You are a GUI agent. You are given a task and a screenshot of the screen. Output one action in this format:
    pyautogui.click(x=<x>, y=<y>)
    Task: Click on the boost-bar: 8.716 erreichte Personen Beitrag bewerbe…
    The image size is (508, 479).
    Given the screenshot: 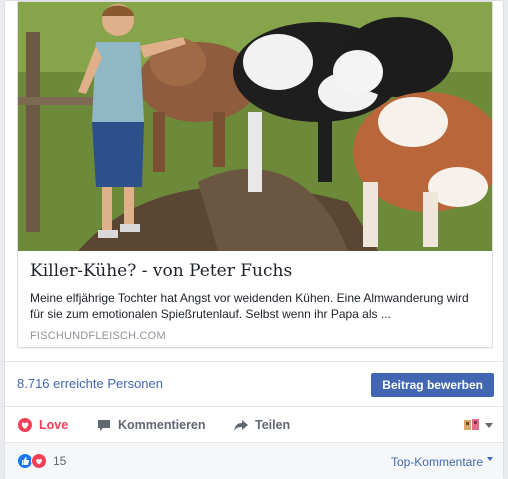 What is the action you would take?
    pyautogui.click(x=254, y=384)
    